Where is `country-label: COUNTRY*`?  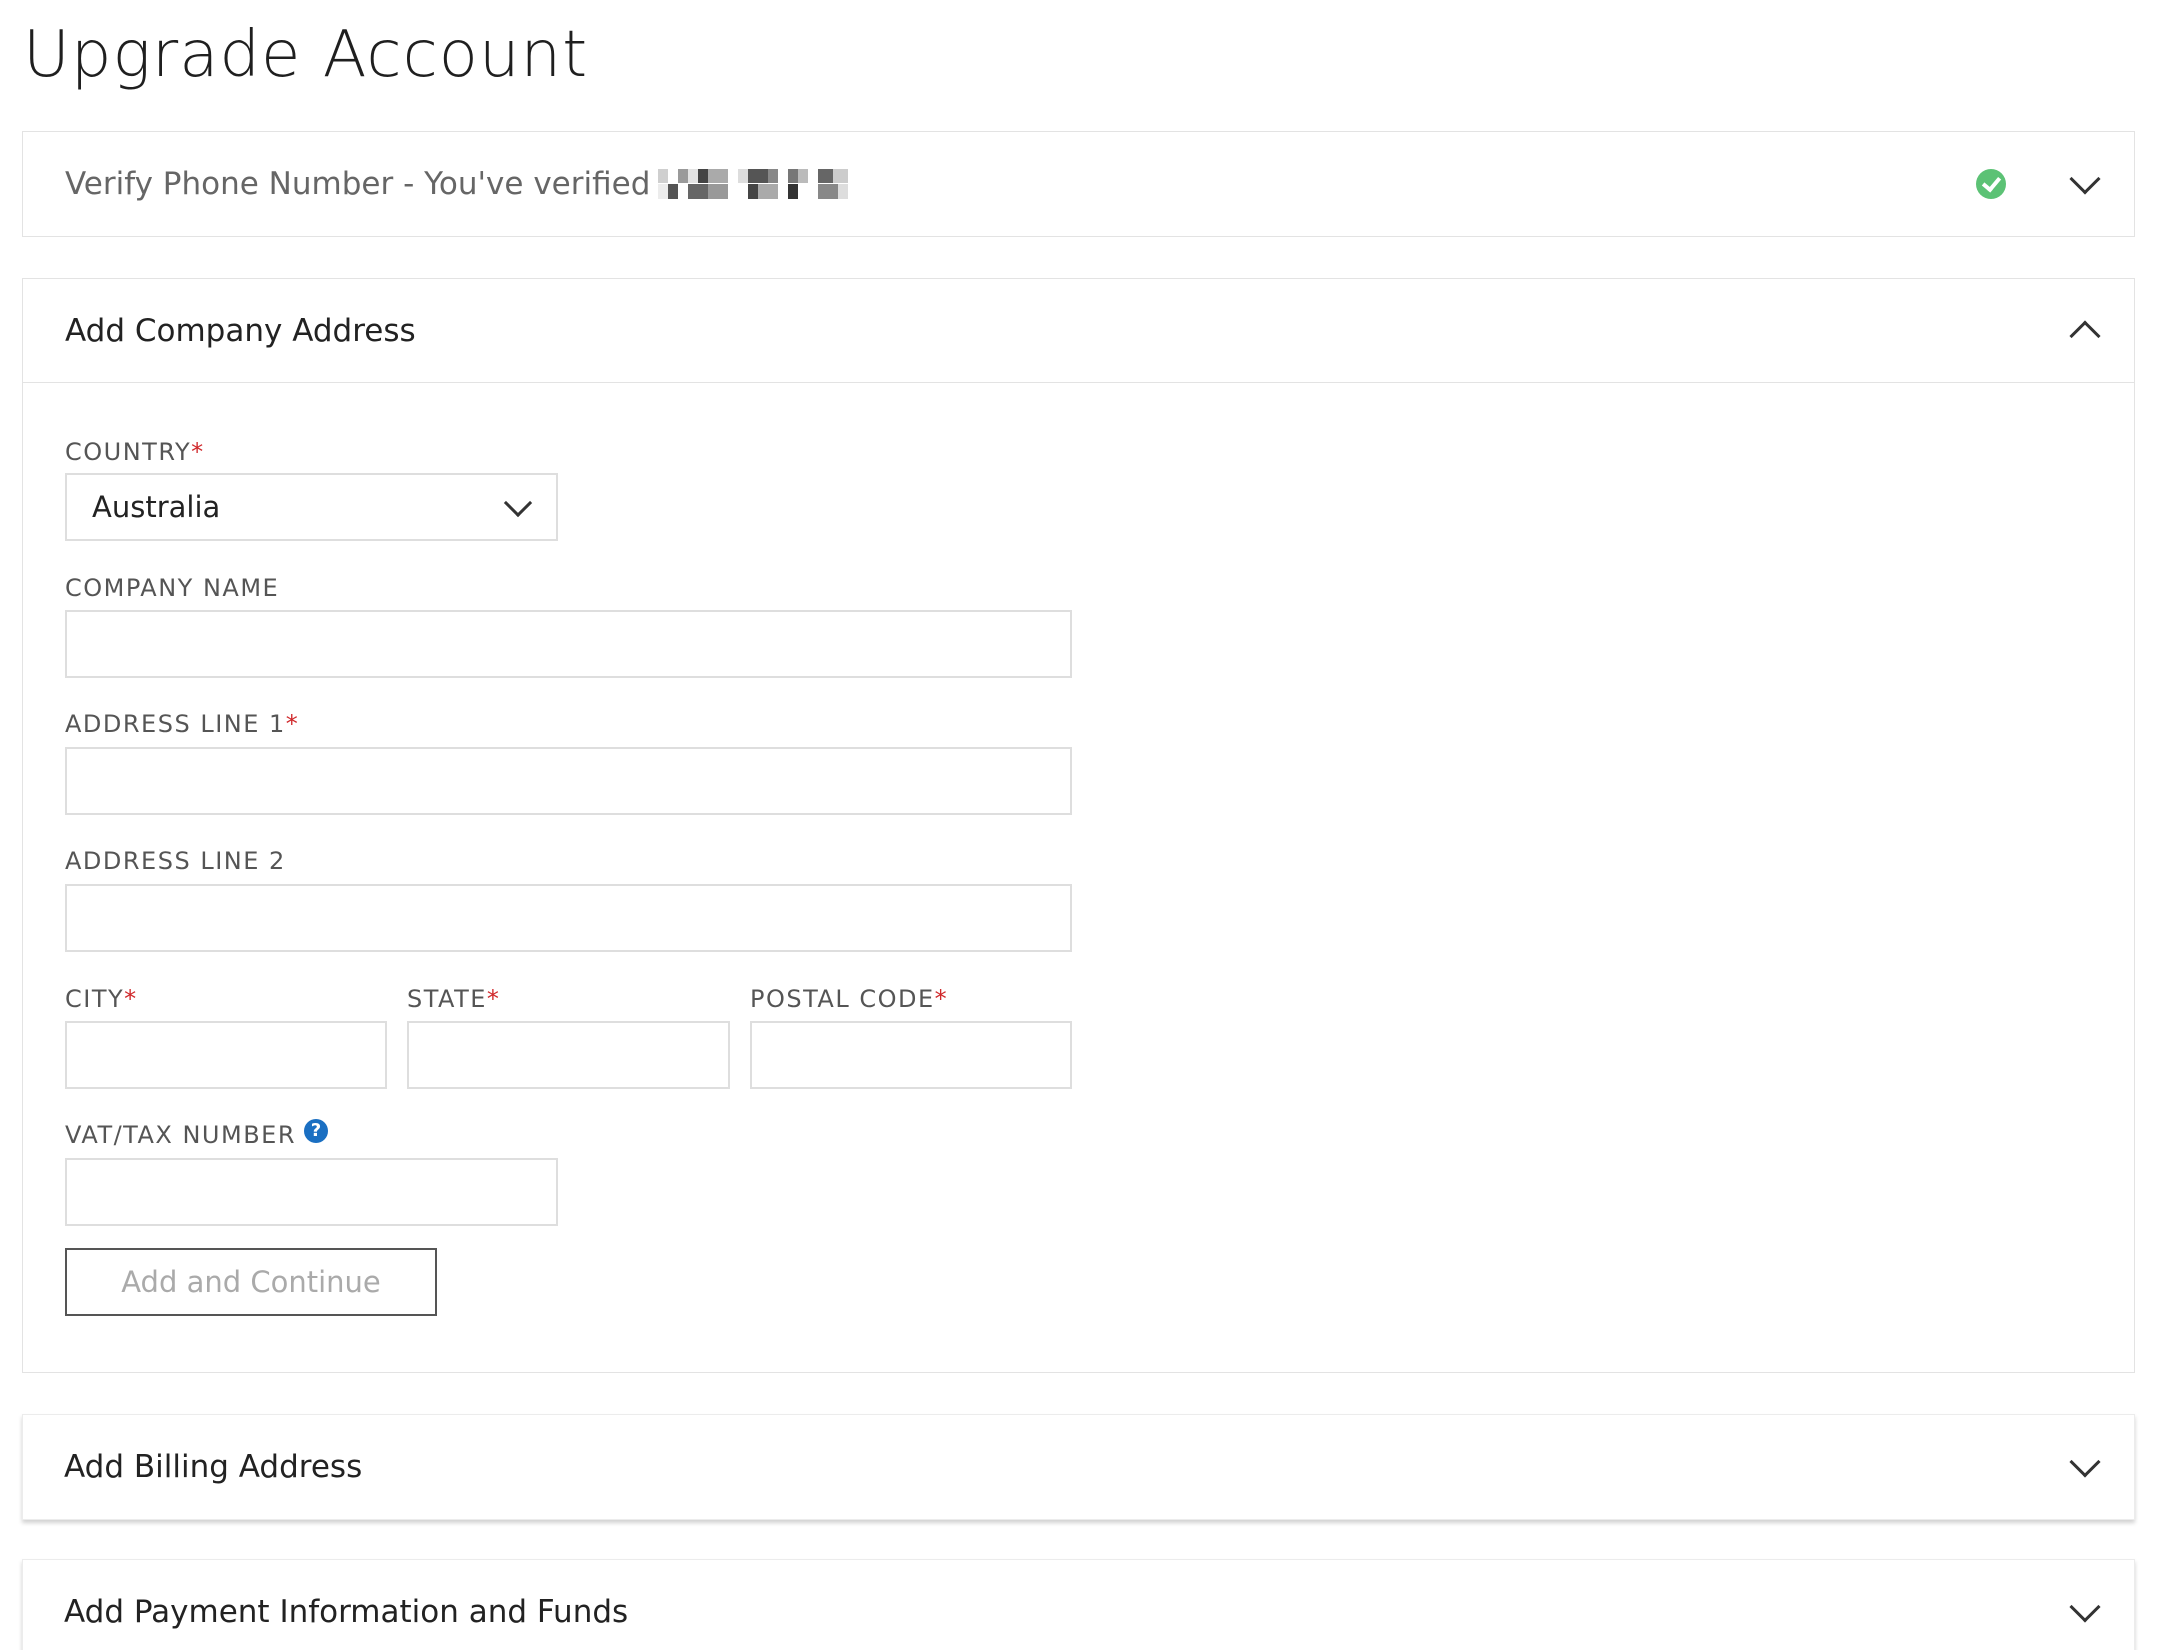
country-label: COUNTRY* is located at coordinates (134, 452).